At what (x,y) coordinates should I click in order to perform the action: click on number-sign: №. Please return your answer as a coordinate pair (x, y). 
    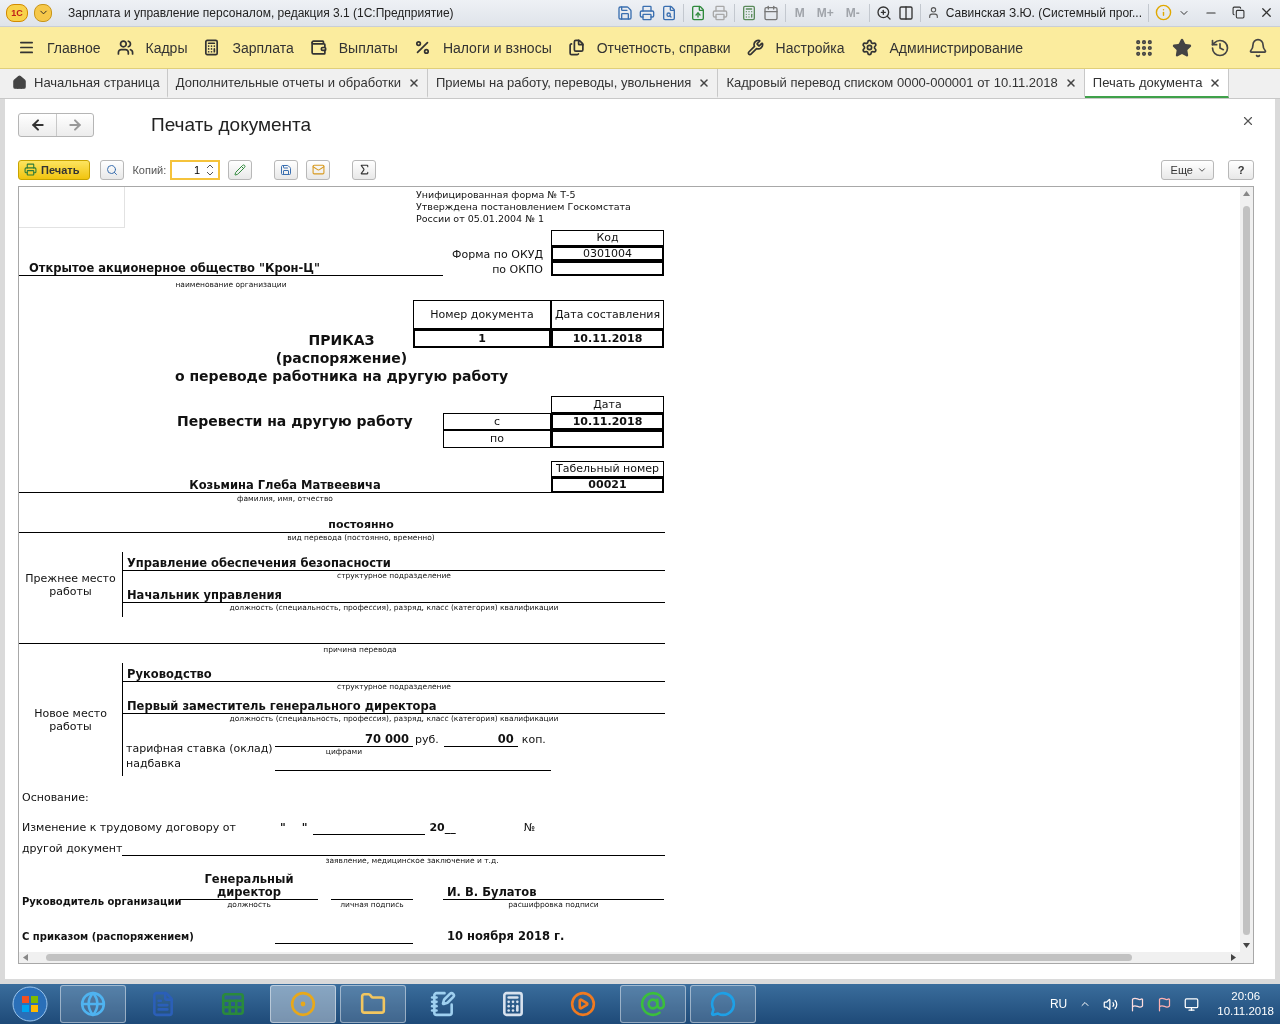
    Looking at the image, I should click on (529, 827).